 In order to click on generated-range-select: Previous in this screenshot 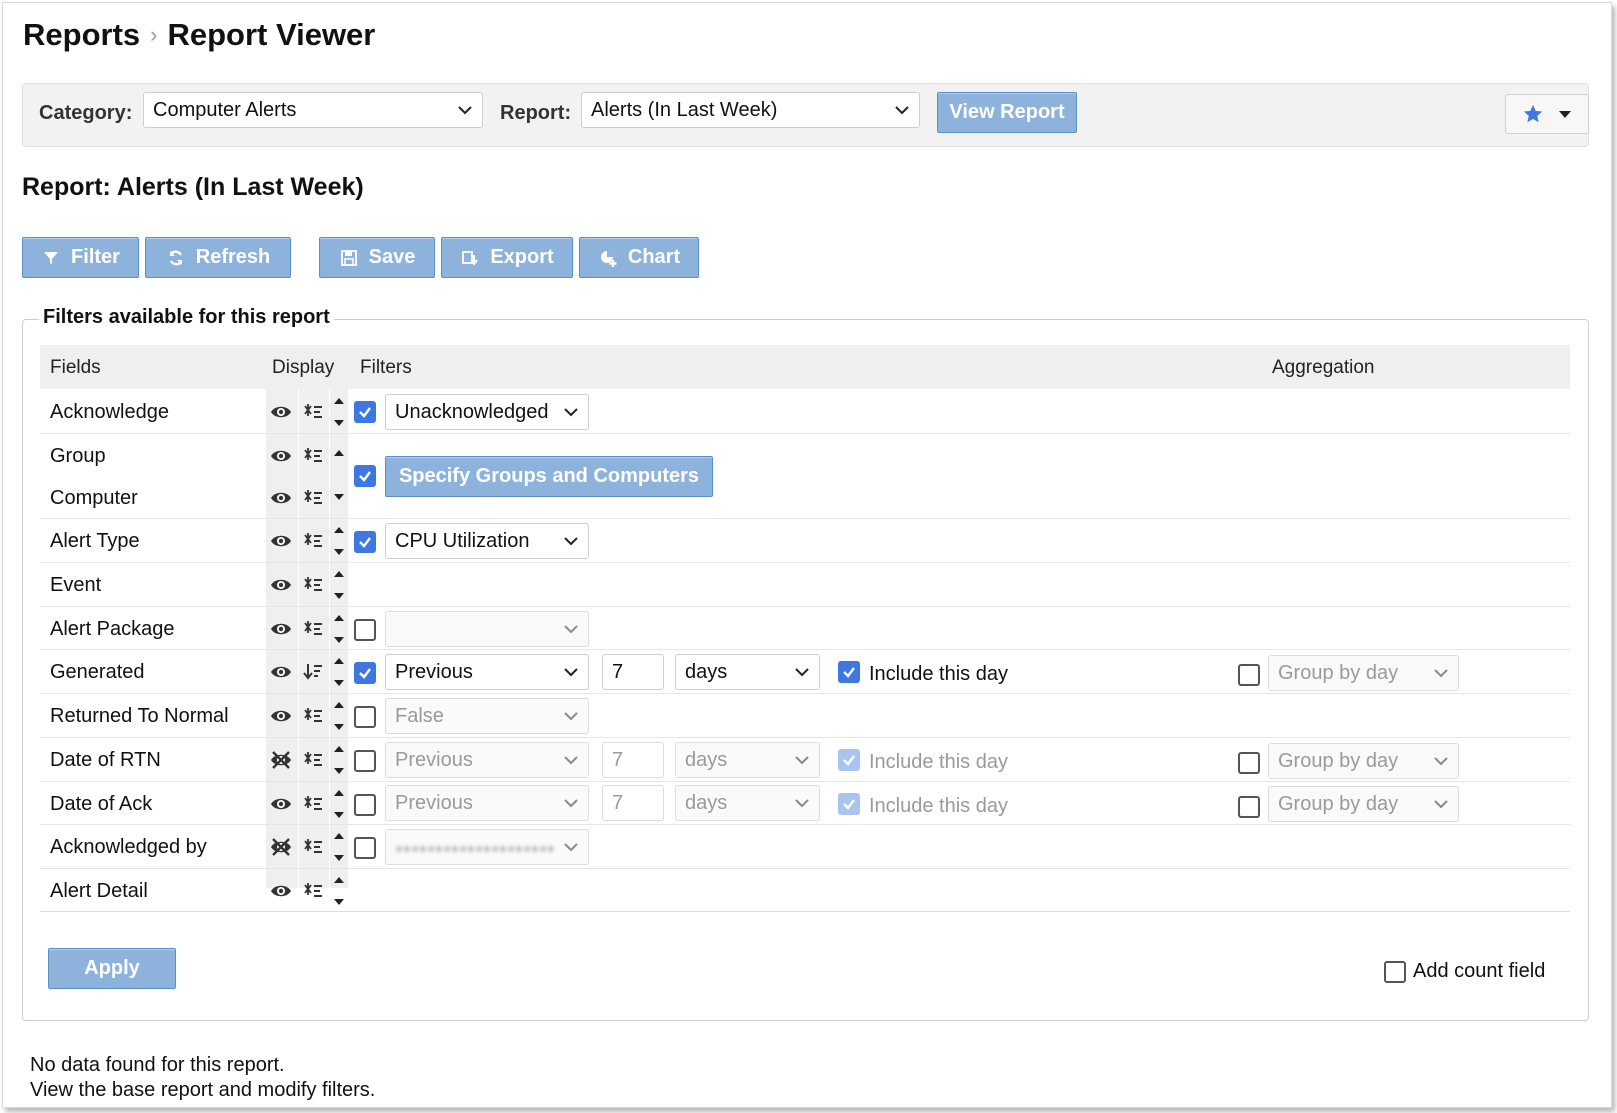, I will do `click(487, 672)`.